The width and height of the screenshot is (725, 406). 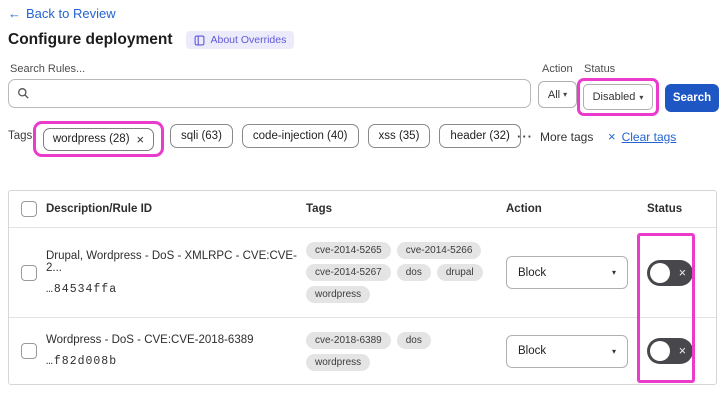 I want to click on action-filter-value: All, so click(x=554, y=94).